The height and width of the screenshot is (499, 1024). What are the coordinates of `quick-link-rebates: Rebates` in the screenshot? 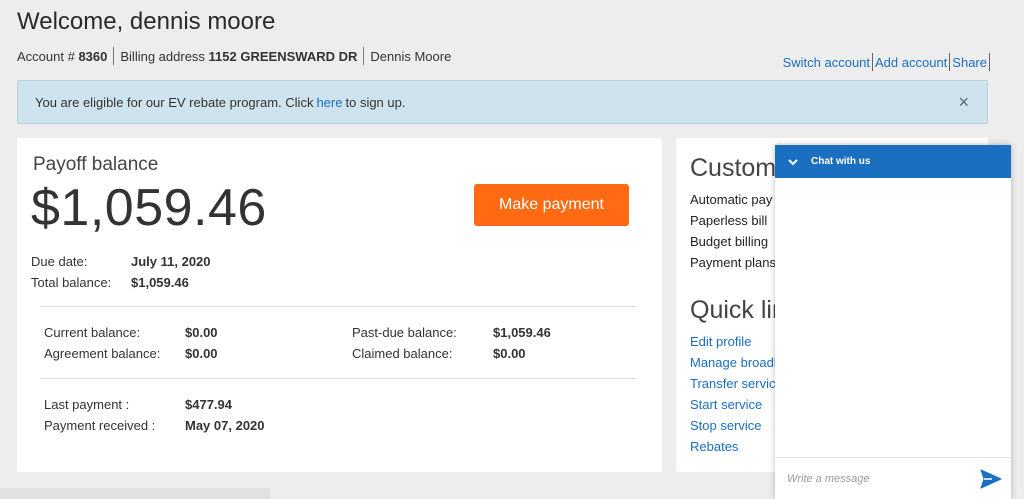 It's located at (714, 446).